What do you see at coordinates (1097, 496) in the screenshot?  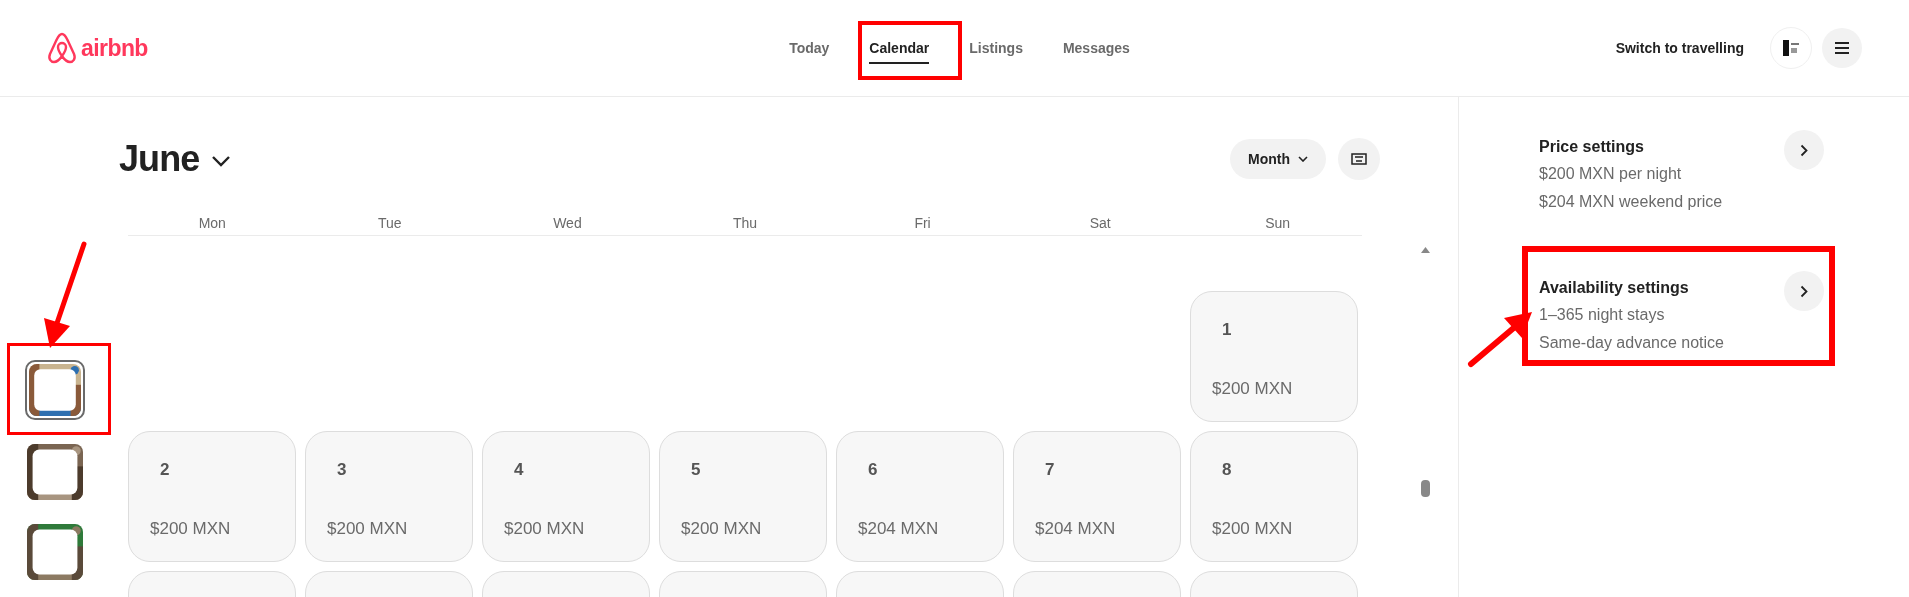 I see `day-cell: 7 $204 MXN` at bounding box center [1097, 496].